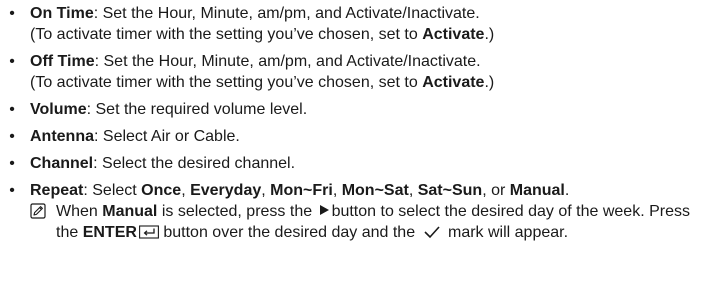 Image resolution: width=715 pixels, height=287 pixels. I want to click on item-text: : Select, so click(112, 190).